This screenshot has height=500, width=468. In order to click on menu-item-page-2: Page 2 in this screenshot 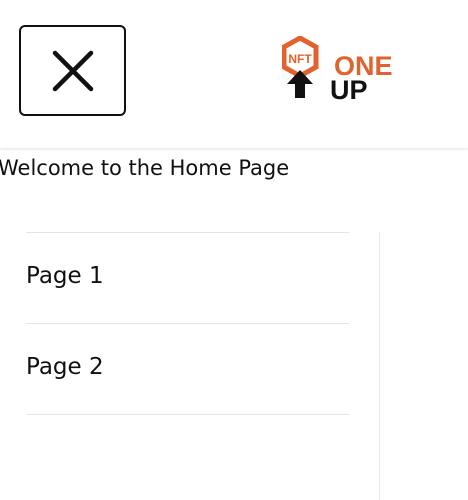, I will do `click(187, 369)`.